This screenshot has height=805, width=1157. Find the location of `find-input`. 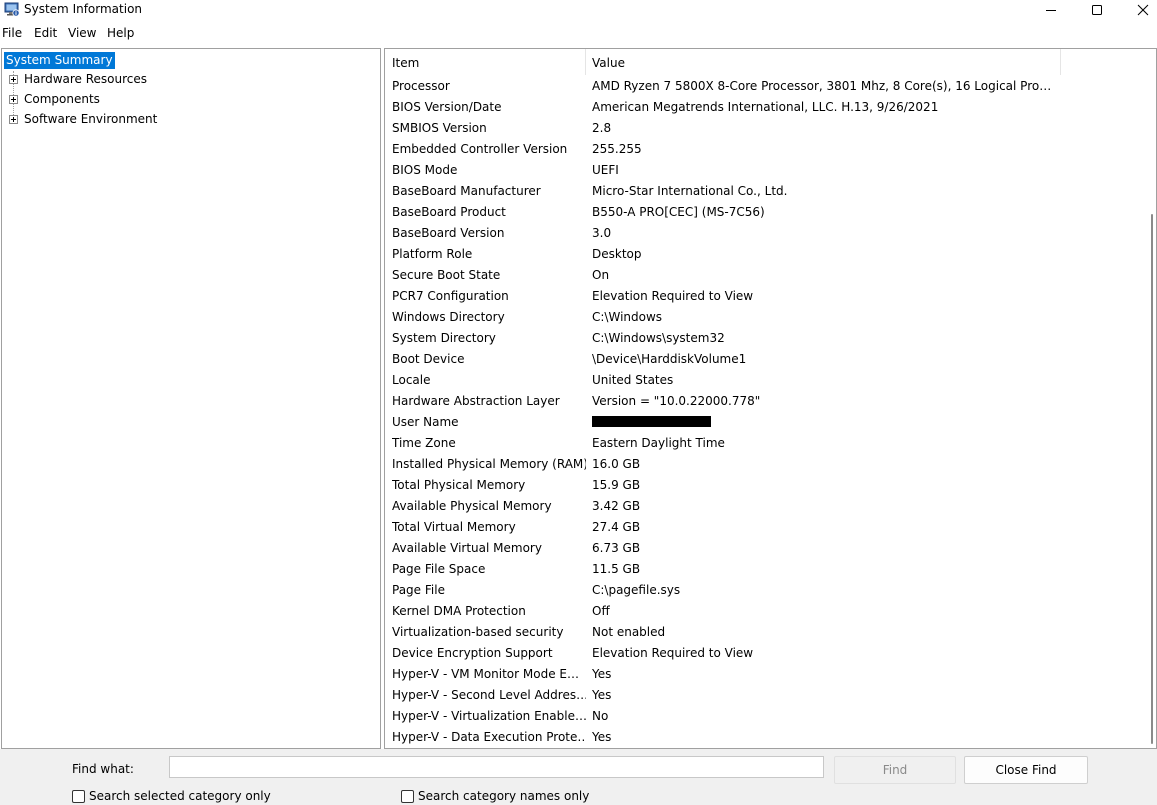

find-input is located at coordinates (496, 767).